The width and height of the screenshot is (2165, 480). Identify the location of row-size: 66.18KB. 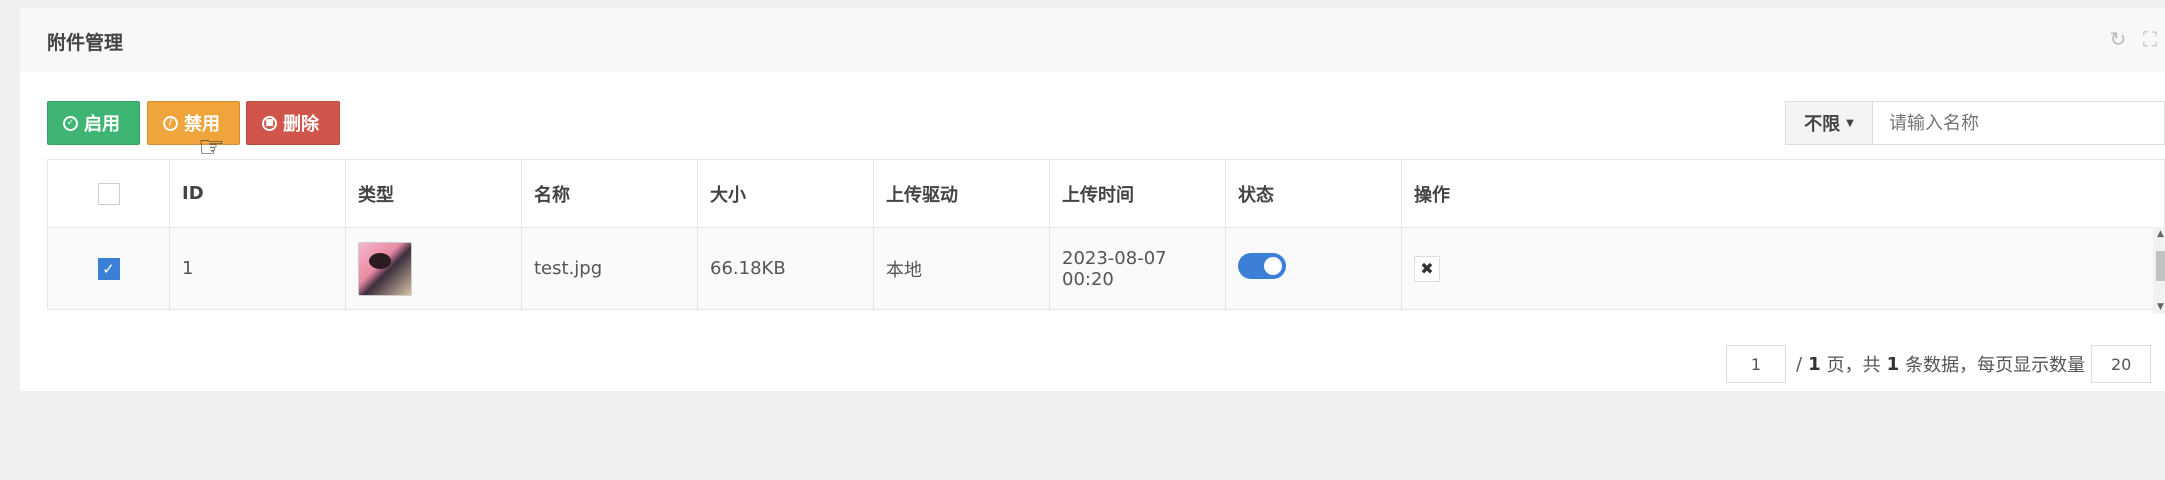
(785, 268).